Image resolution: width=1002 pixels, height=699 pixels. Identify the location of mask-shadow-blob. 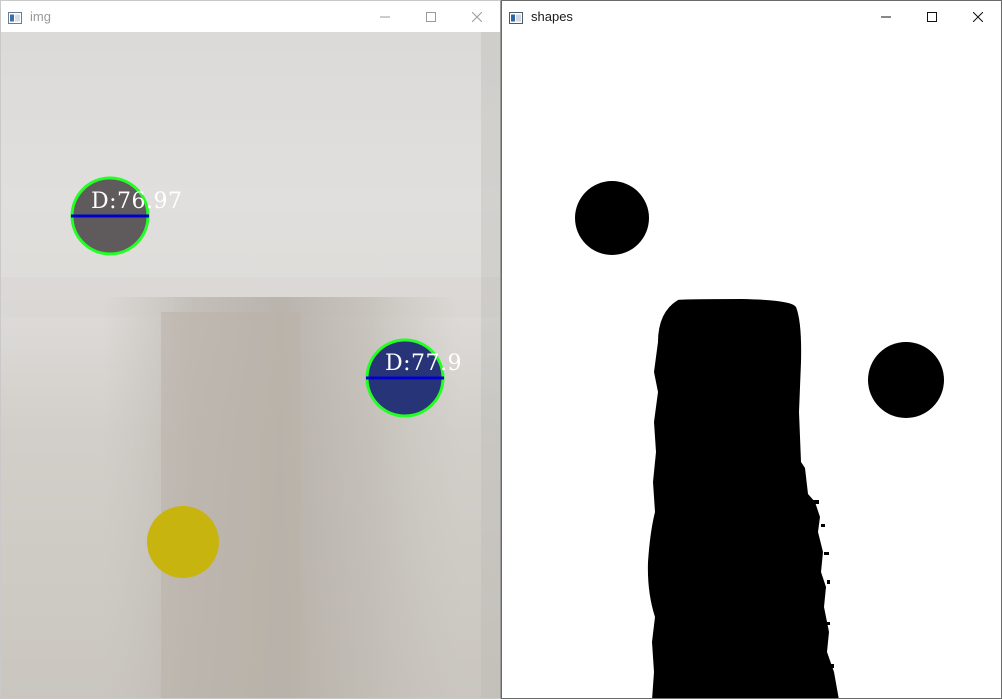
(743, 498).